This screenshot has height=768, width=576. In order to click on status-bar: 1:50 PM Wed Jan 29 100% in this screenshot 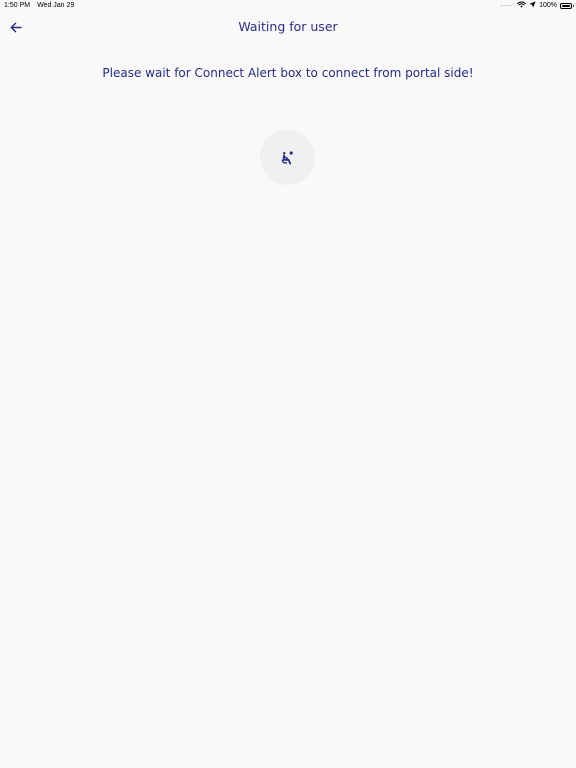, I will do `click(288, 6)`.